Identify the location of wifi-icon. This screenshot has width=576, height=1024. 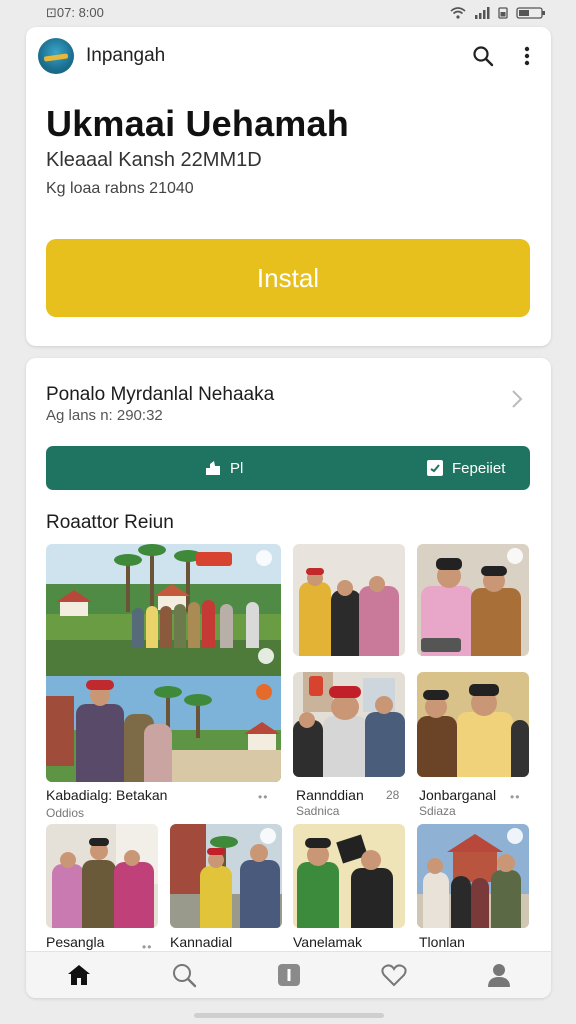
(458, 13).